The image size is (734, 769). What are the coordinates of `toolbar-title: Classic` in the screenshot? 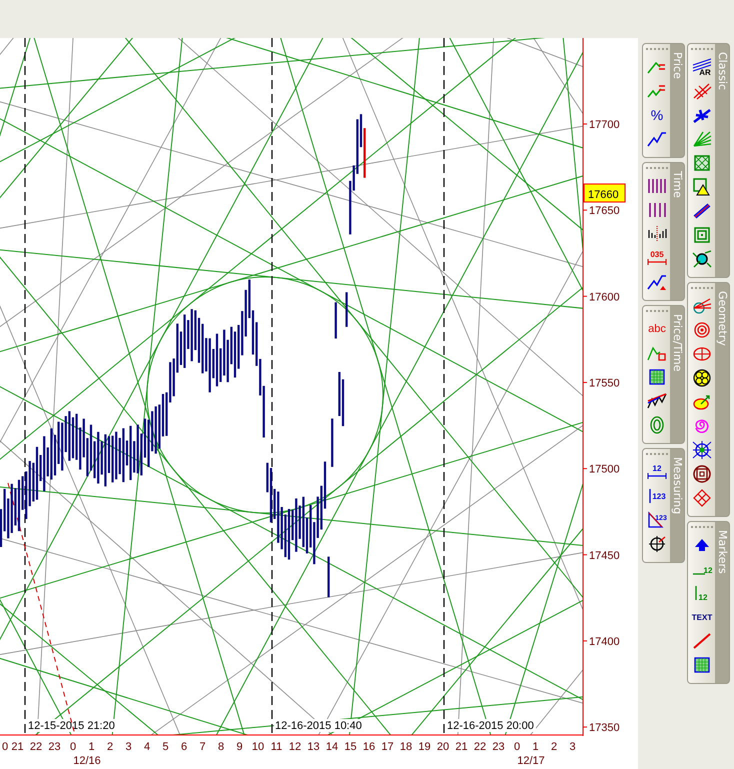 It's located at (722, 71).